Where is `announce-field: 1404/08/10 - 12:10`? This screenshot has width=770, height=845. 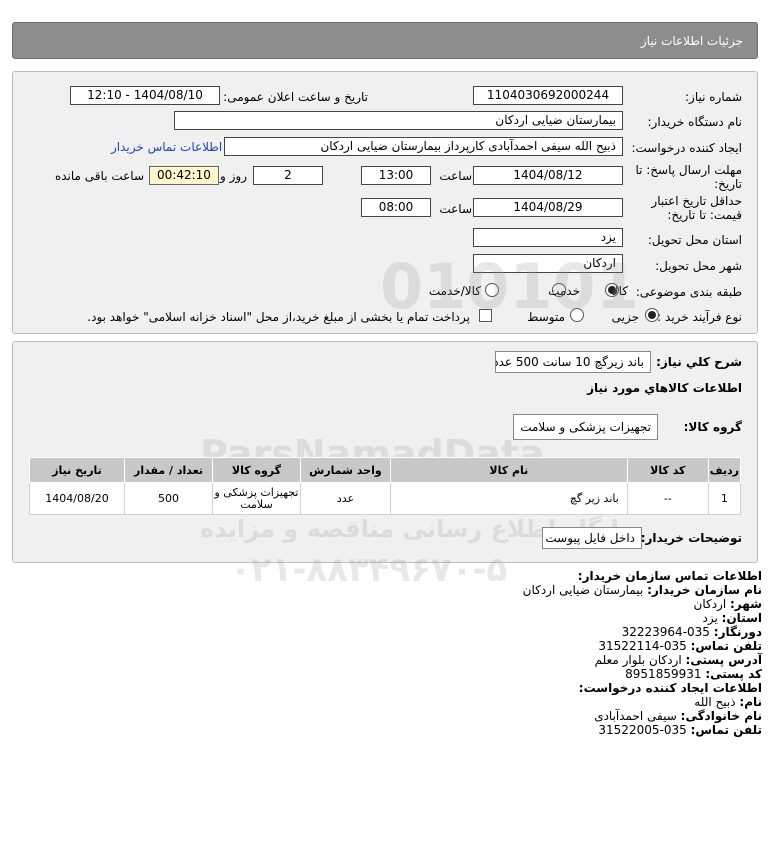
announce-field: 1404/08/10 - 12:10 is located at coordinates (145, 95).